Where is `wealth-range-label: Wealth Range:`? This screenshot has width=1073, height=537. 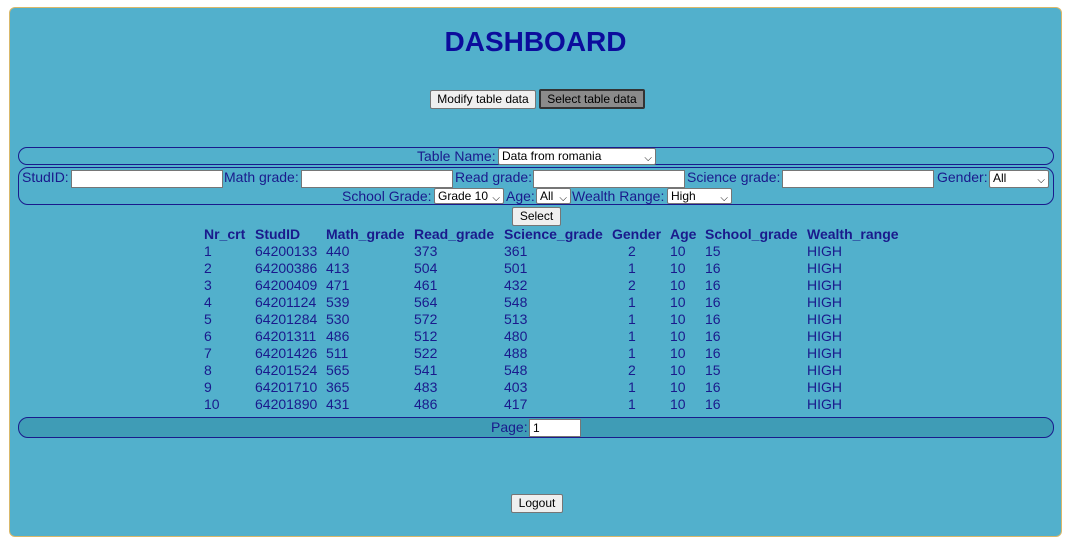
wealth-range-label: Wealth Range: is located at coordinates (618, 196).